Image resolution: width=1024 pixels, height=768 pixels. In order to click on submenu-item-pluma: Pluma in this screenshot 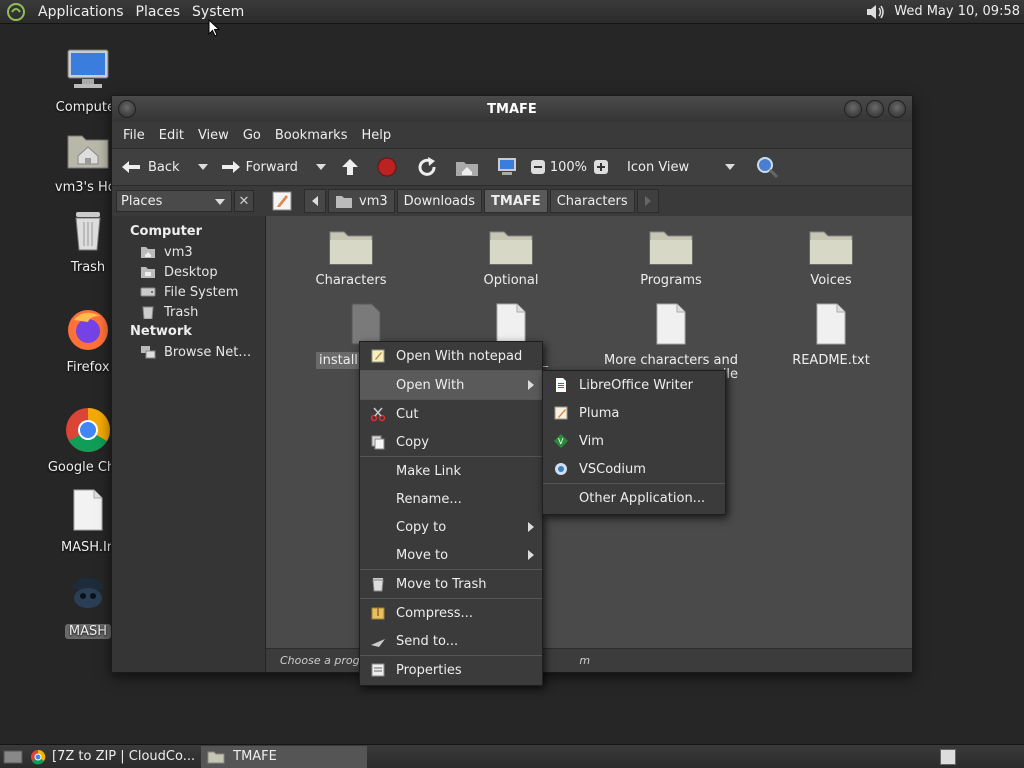, I will do `click(634, 413)`.